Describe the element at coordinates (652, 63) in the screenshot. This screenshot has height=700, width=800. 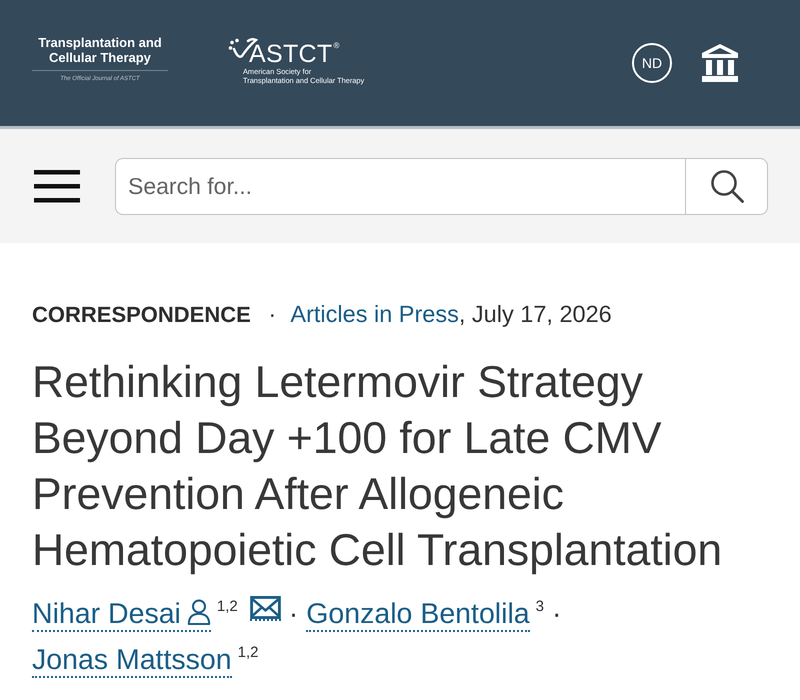
I see `account-button: ND` at that location.